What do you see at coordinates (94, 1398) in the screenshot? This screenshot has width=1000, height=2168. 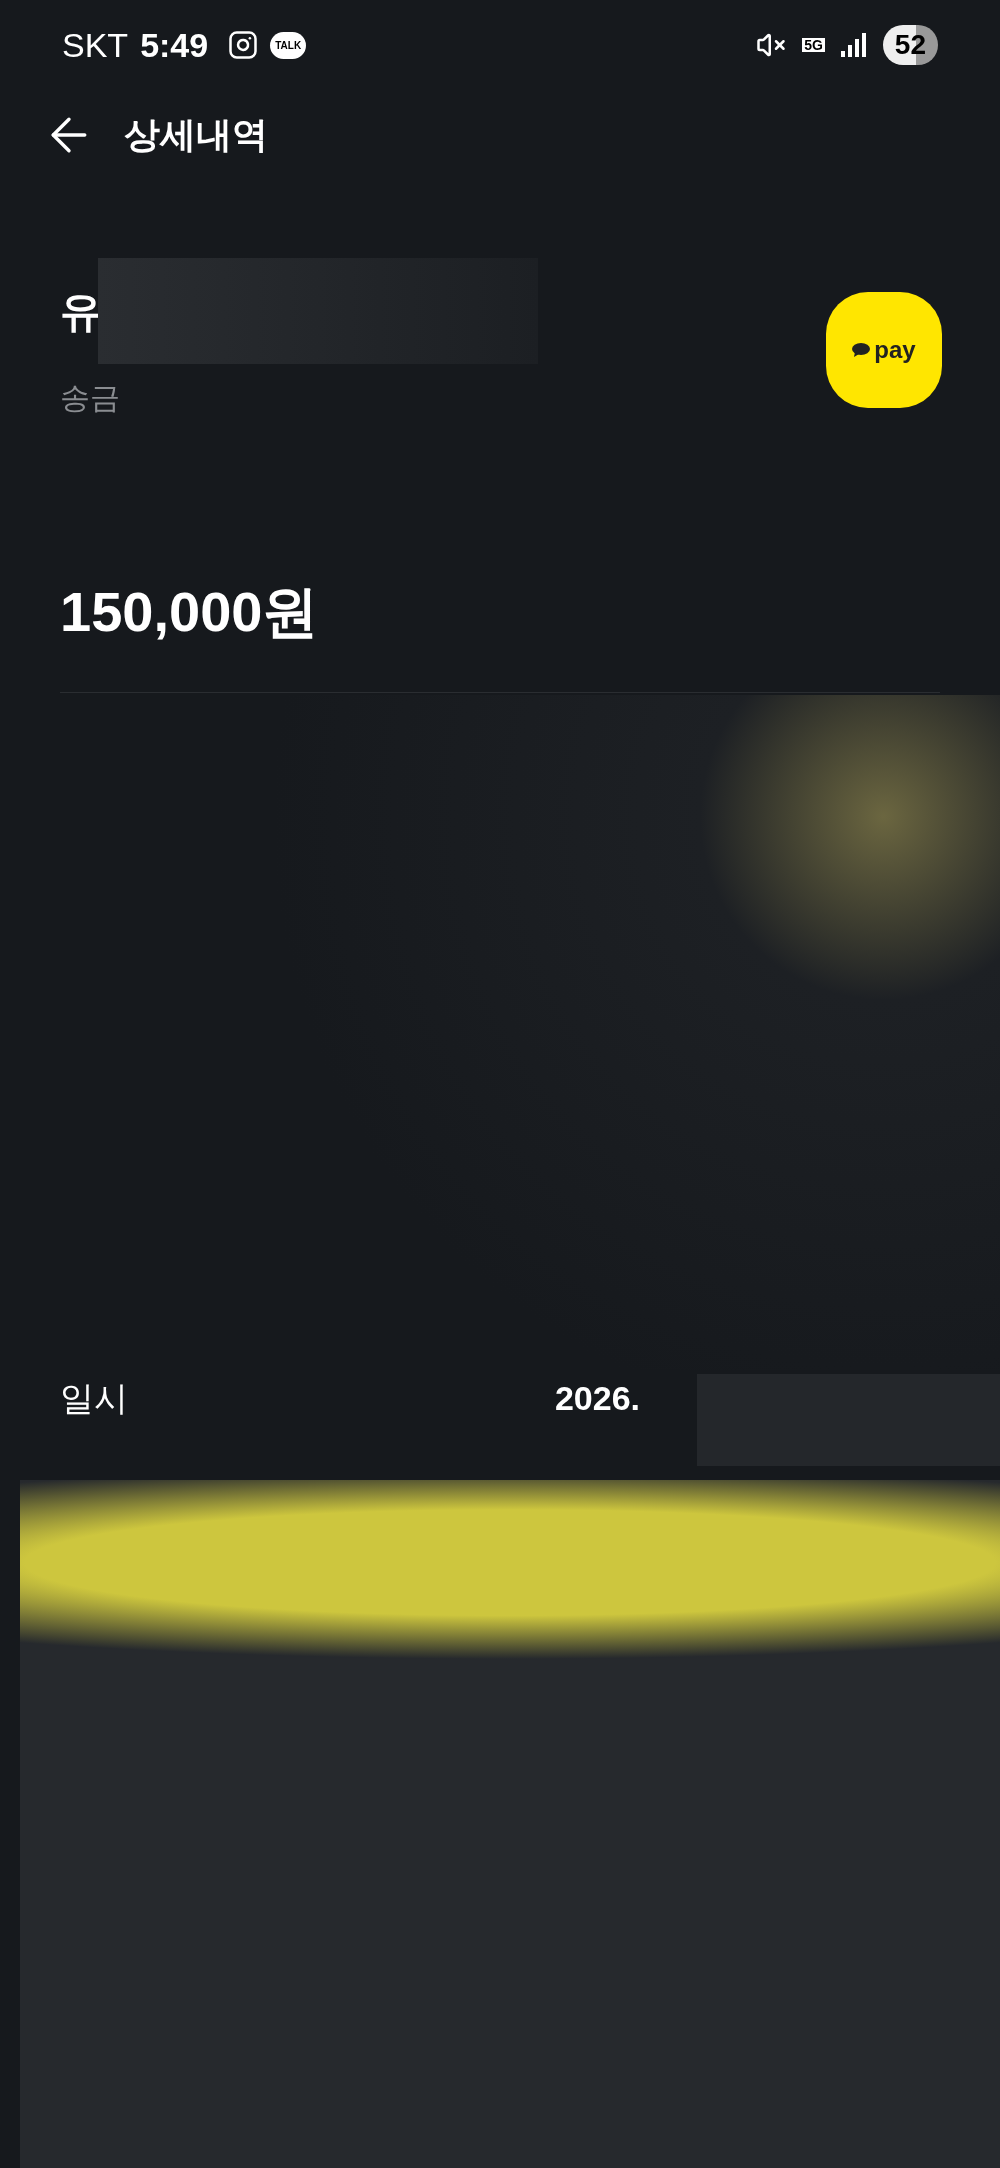 I see `detail-label: 일시` at bounding box center [94, 1398].